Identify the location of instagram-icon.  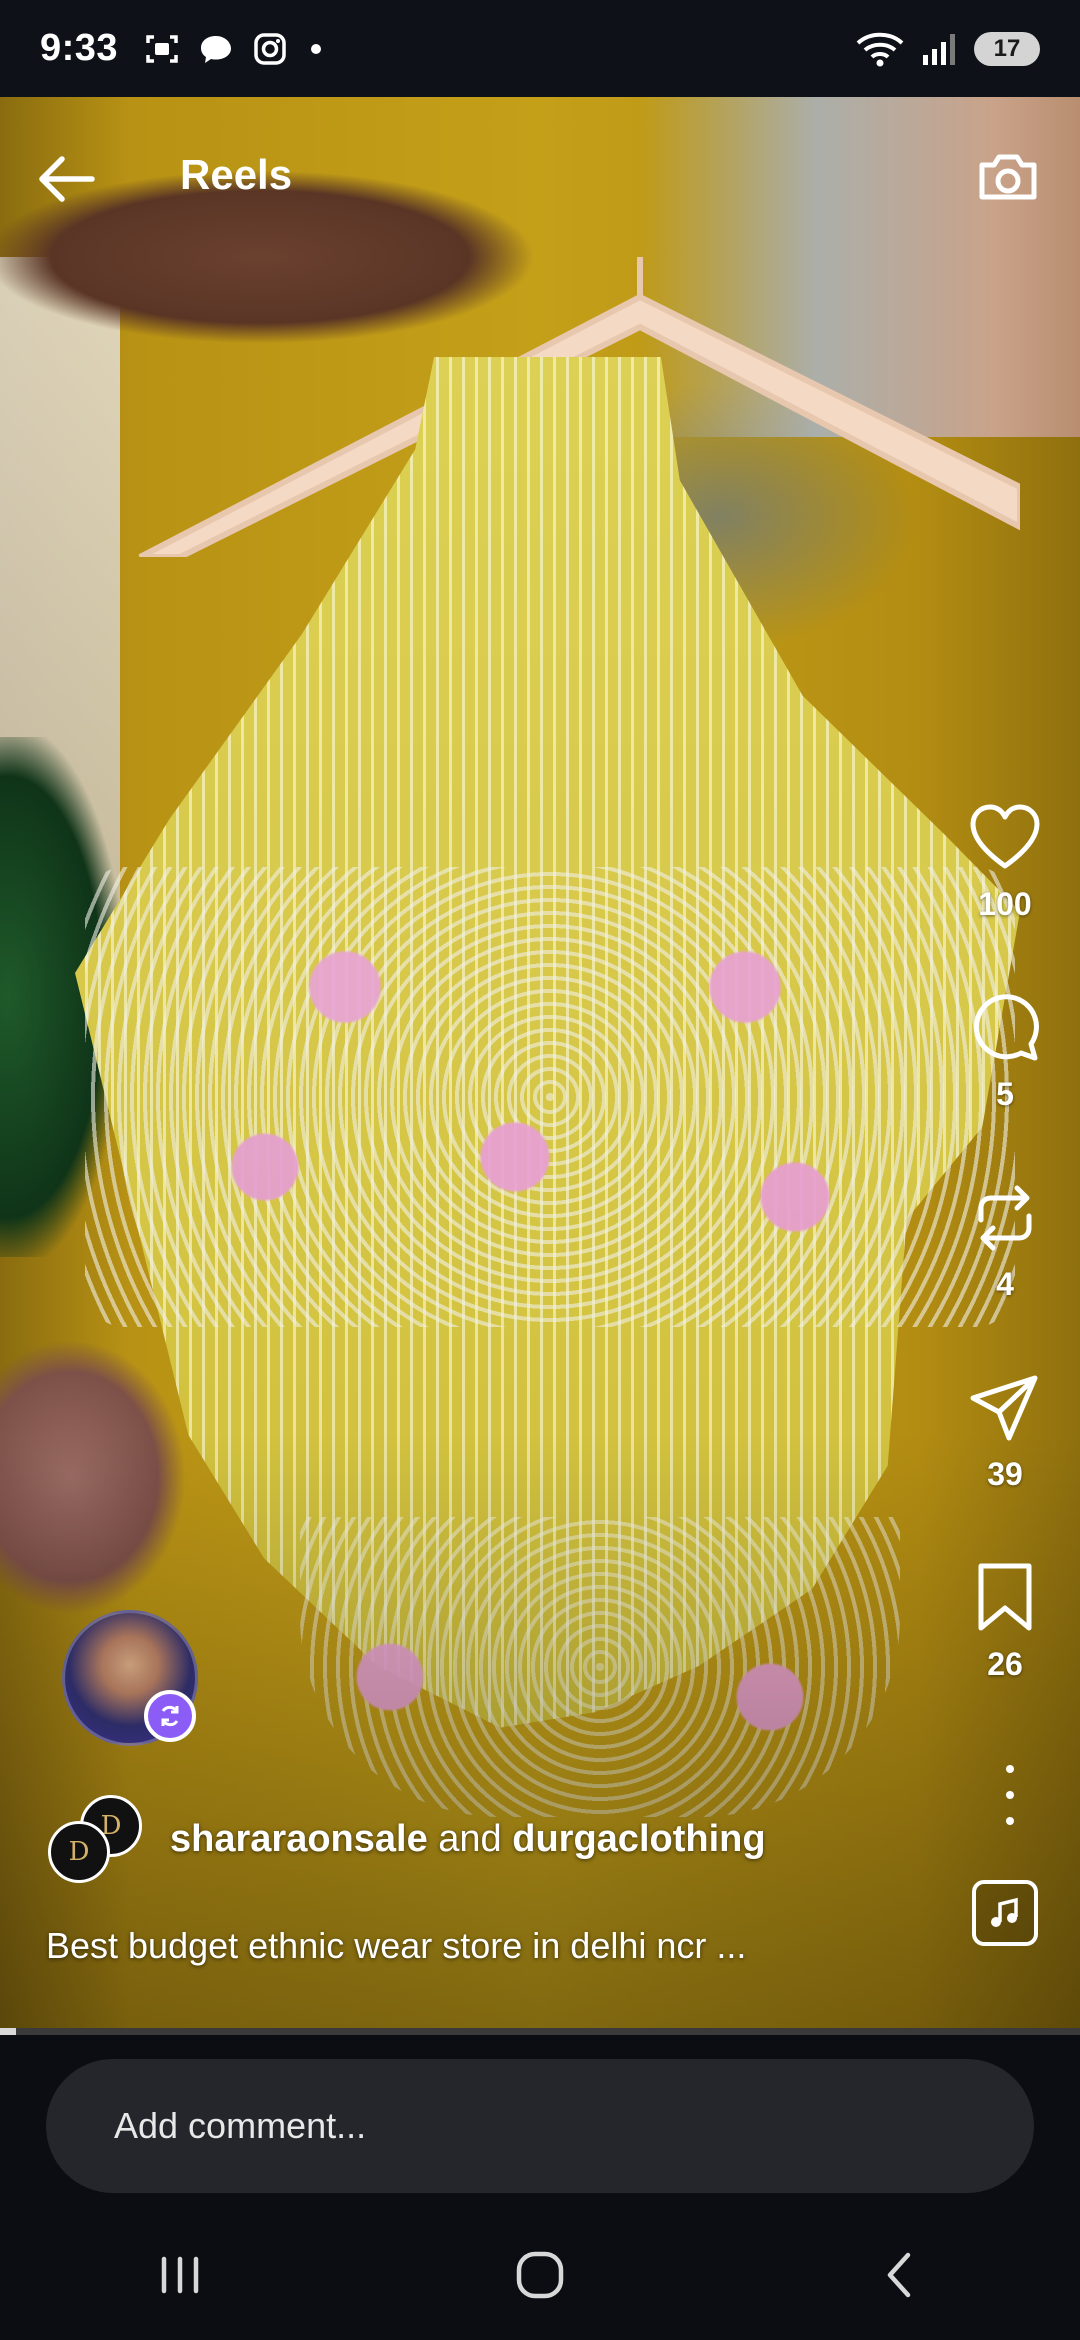
(270, 48).